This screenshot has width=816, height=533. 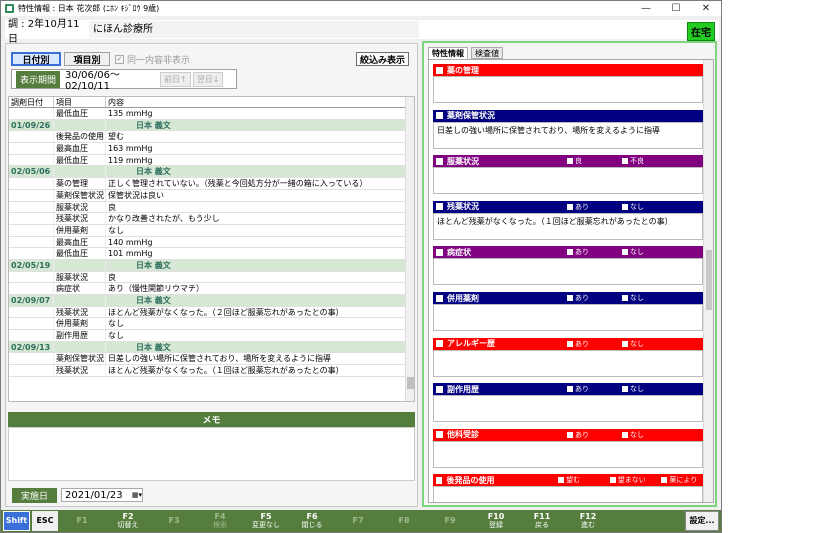 What do you see at coordinates (358, 521) in the screenshot?
I see `fkey-f7-button: F7` at bounding box center [358, 521].